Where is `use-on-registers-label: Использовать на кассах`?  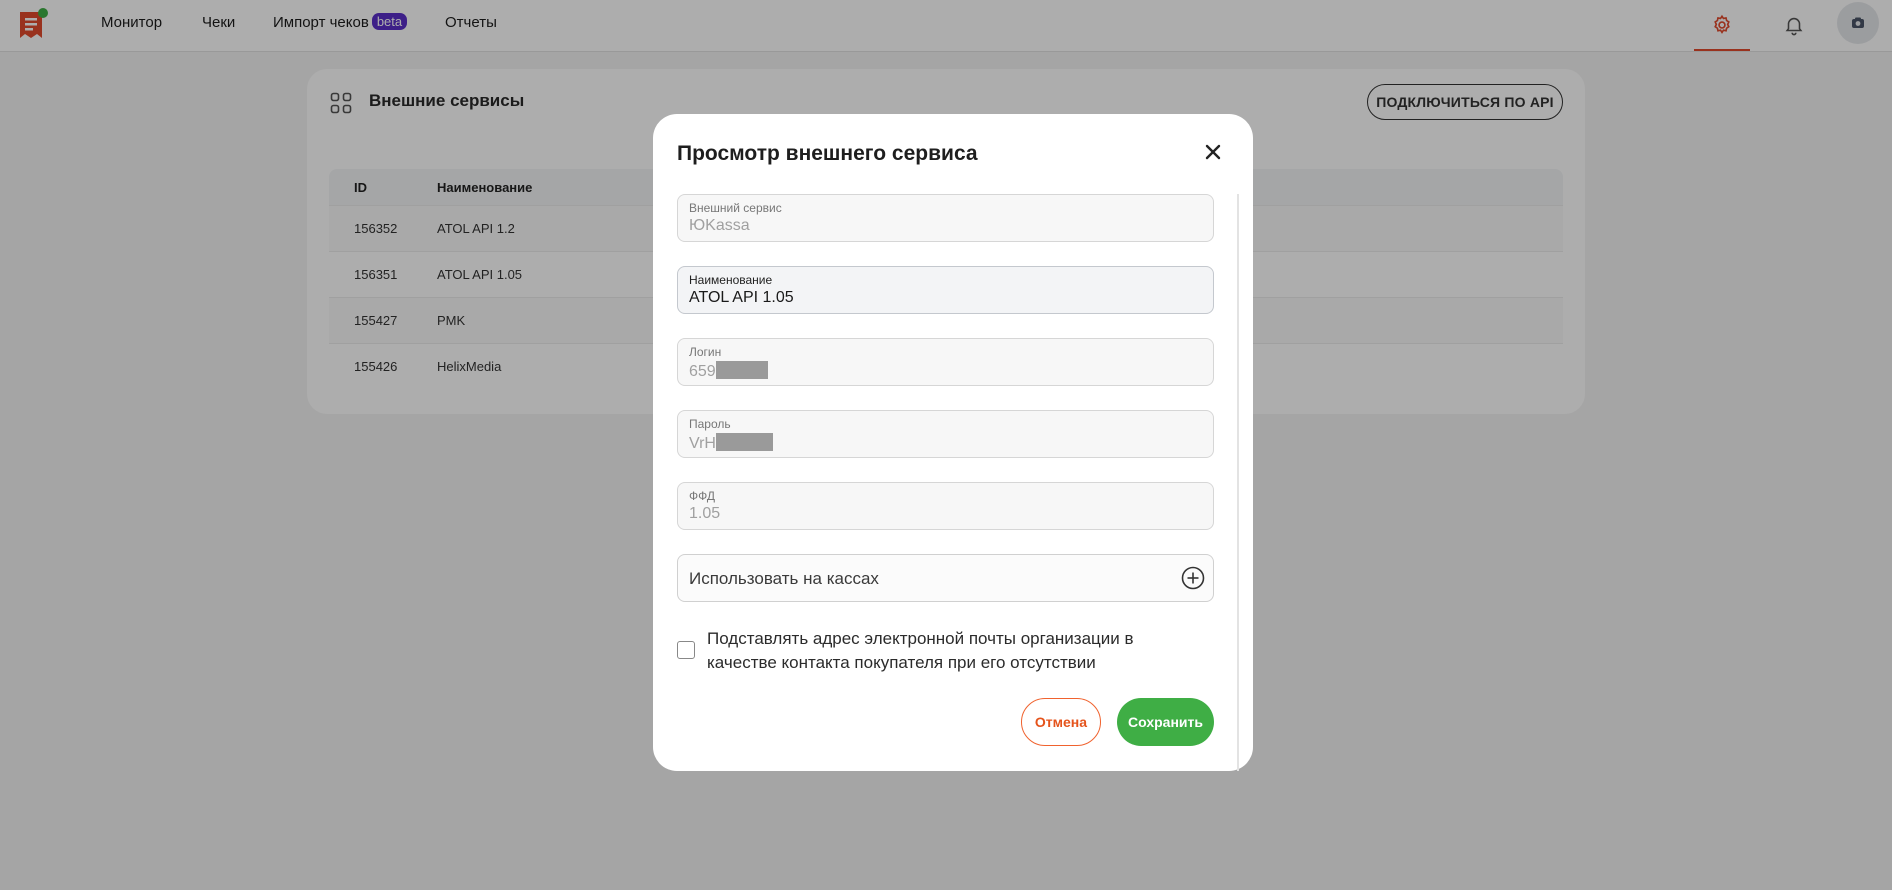 use-on-registers-label: Использовать на кассах is located at coordinates (784, 578).